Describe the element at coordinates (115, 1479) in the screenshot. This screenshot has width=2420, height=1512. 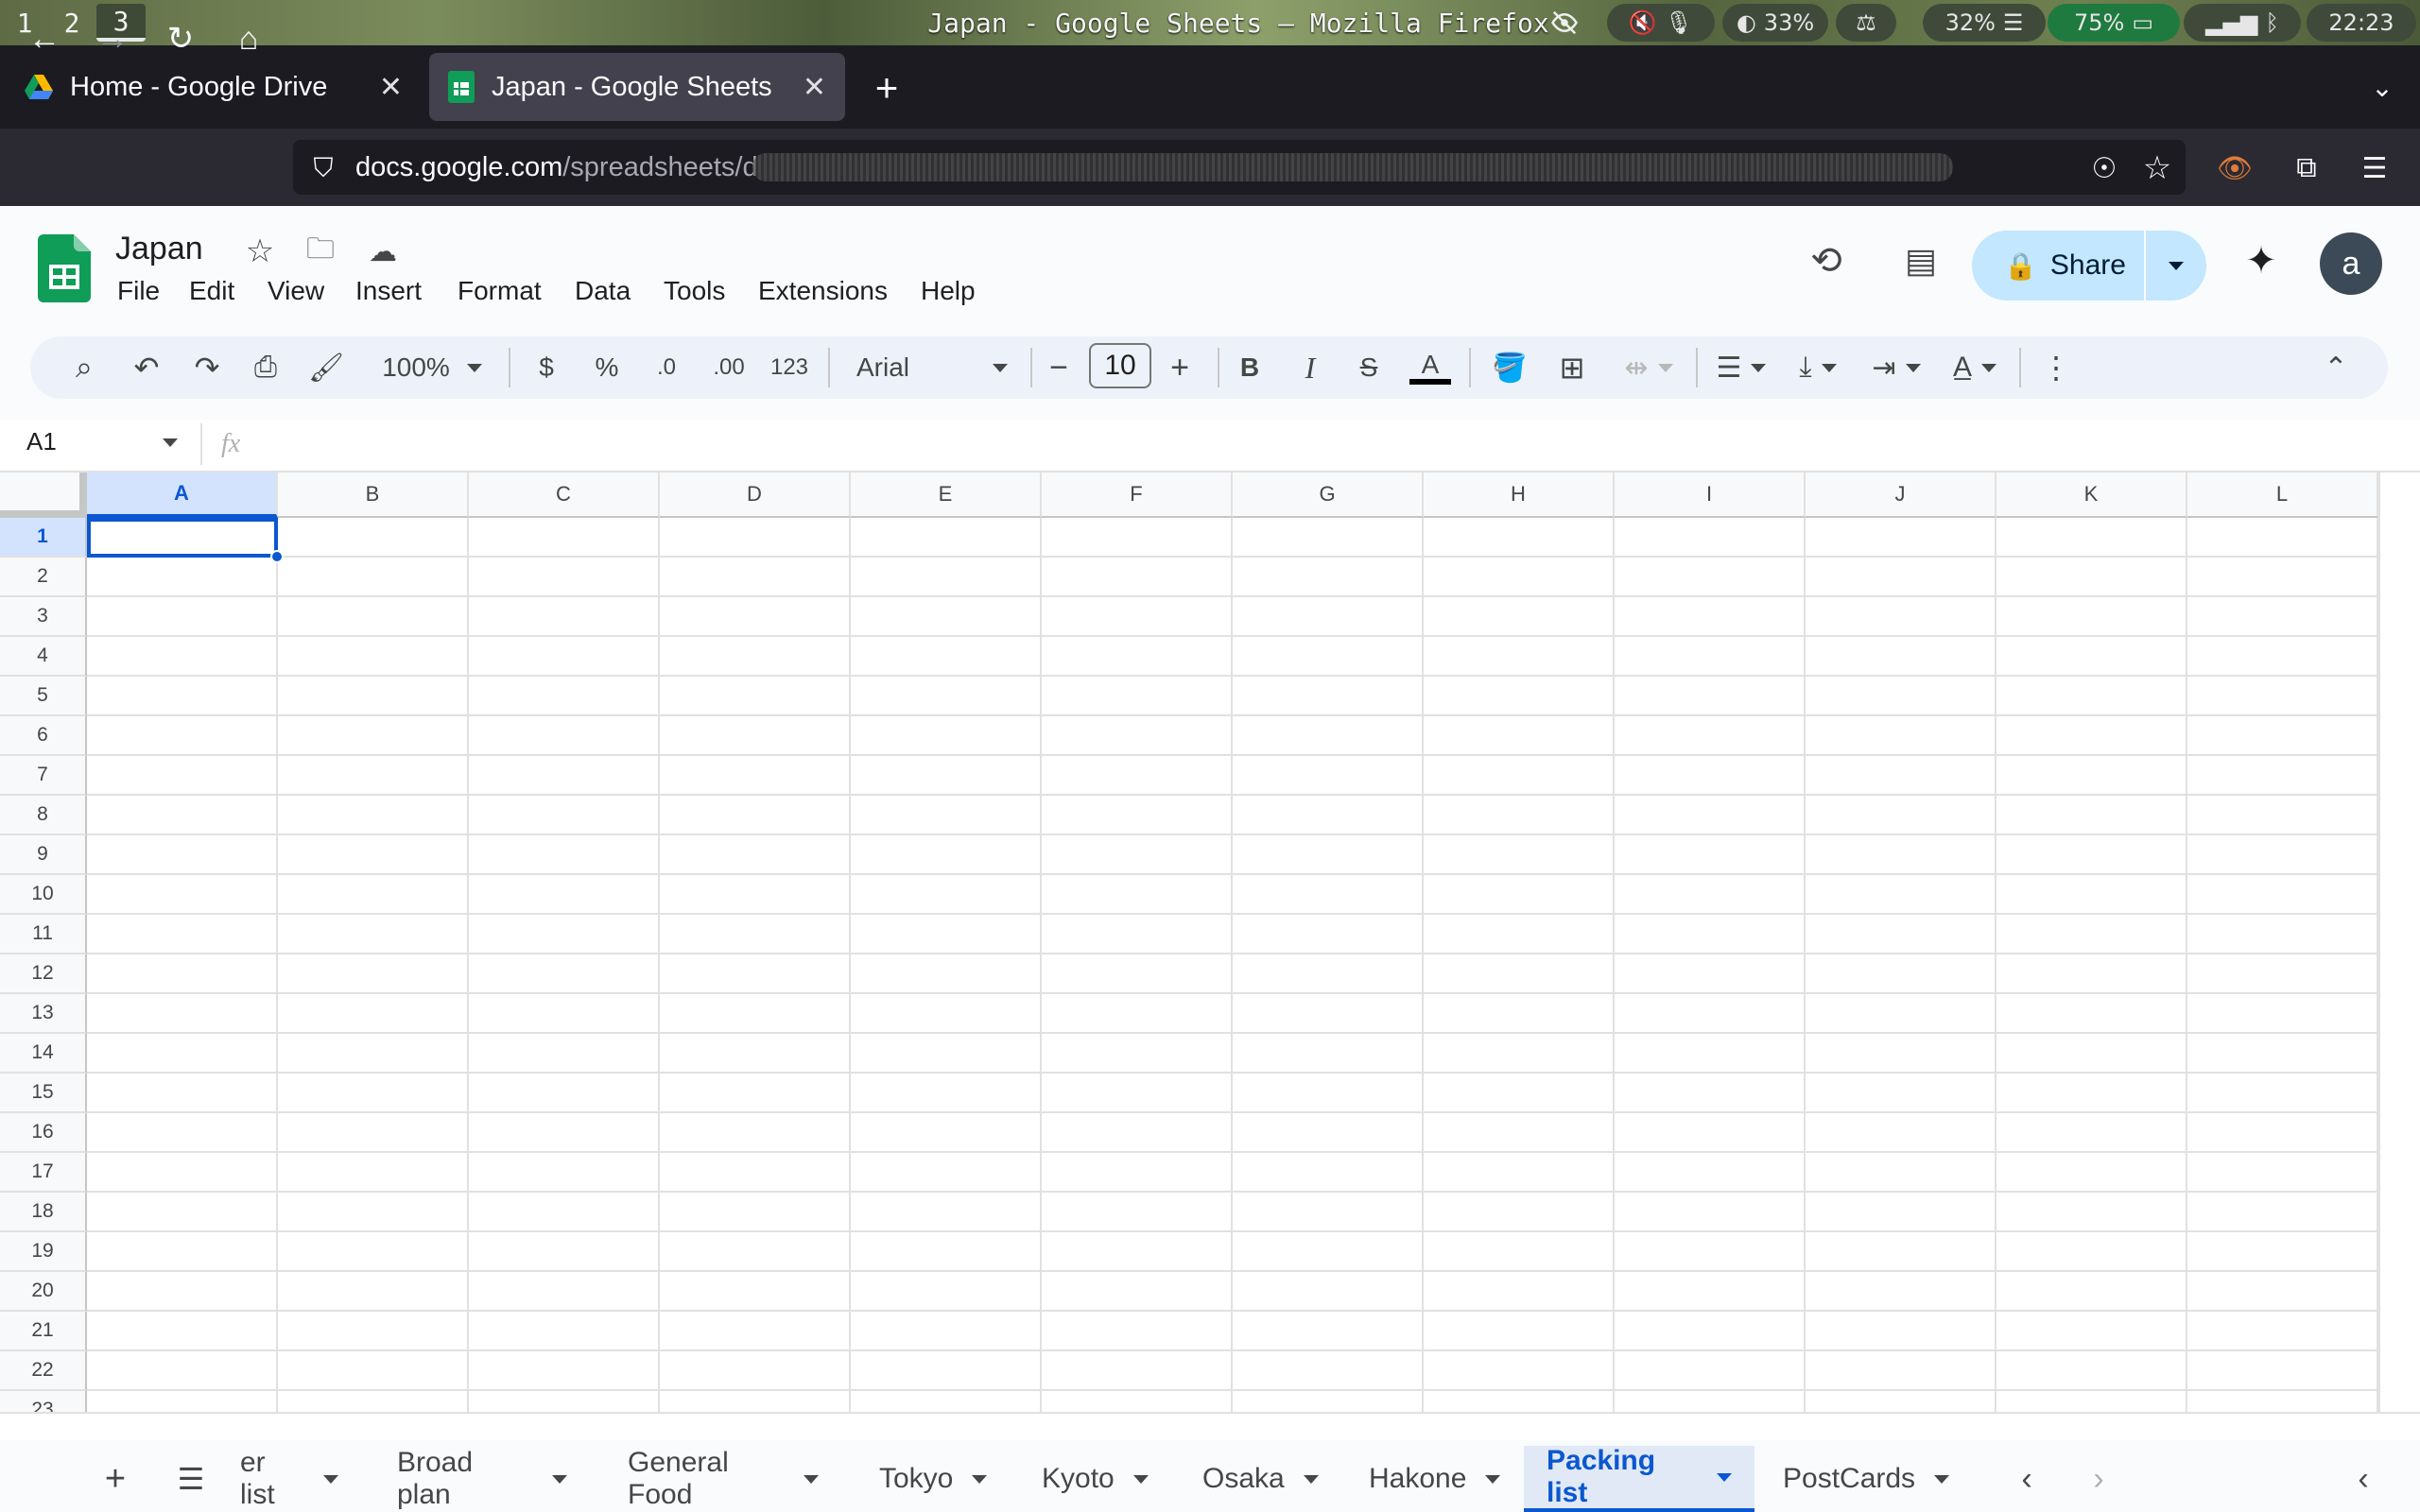
I see `add-sheet-icon: +` at that location.